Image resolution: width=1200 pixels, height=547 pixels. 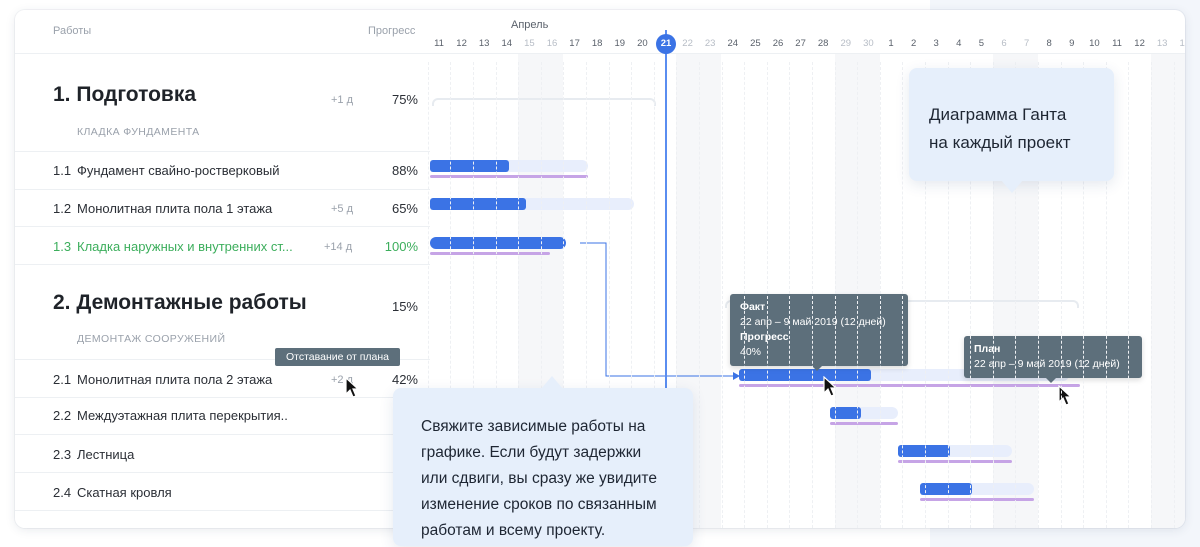 What do you see at coordinates (987, 349) in the screenshot?
I see `plan-title: План` at bounding box center [987, 349].